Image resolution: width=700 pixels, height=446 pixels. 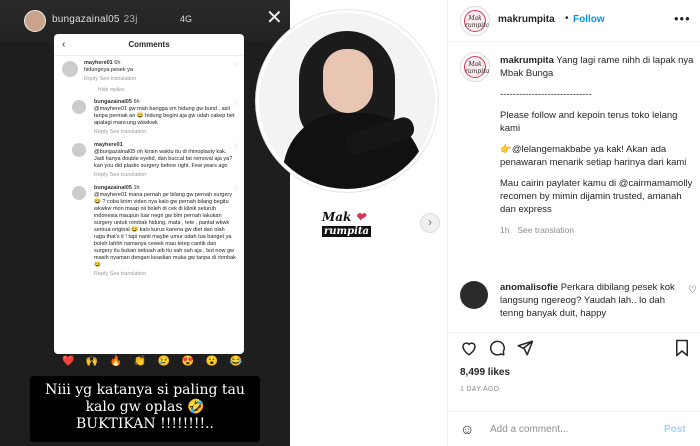 What do you see at coordinates (149, 44) in the screenshot?
I see `comments-title: Comments` at bounding box center [149, 44].